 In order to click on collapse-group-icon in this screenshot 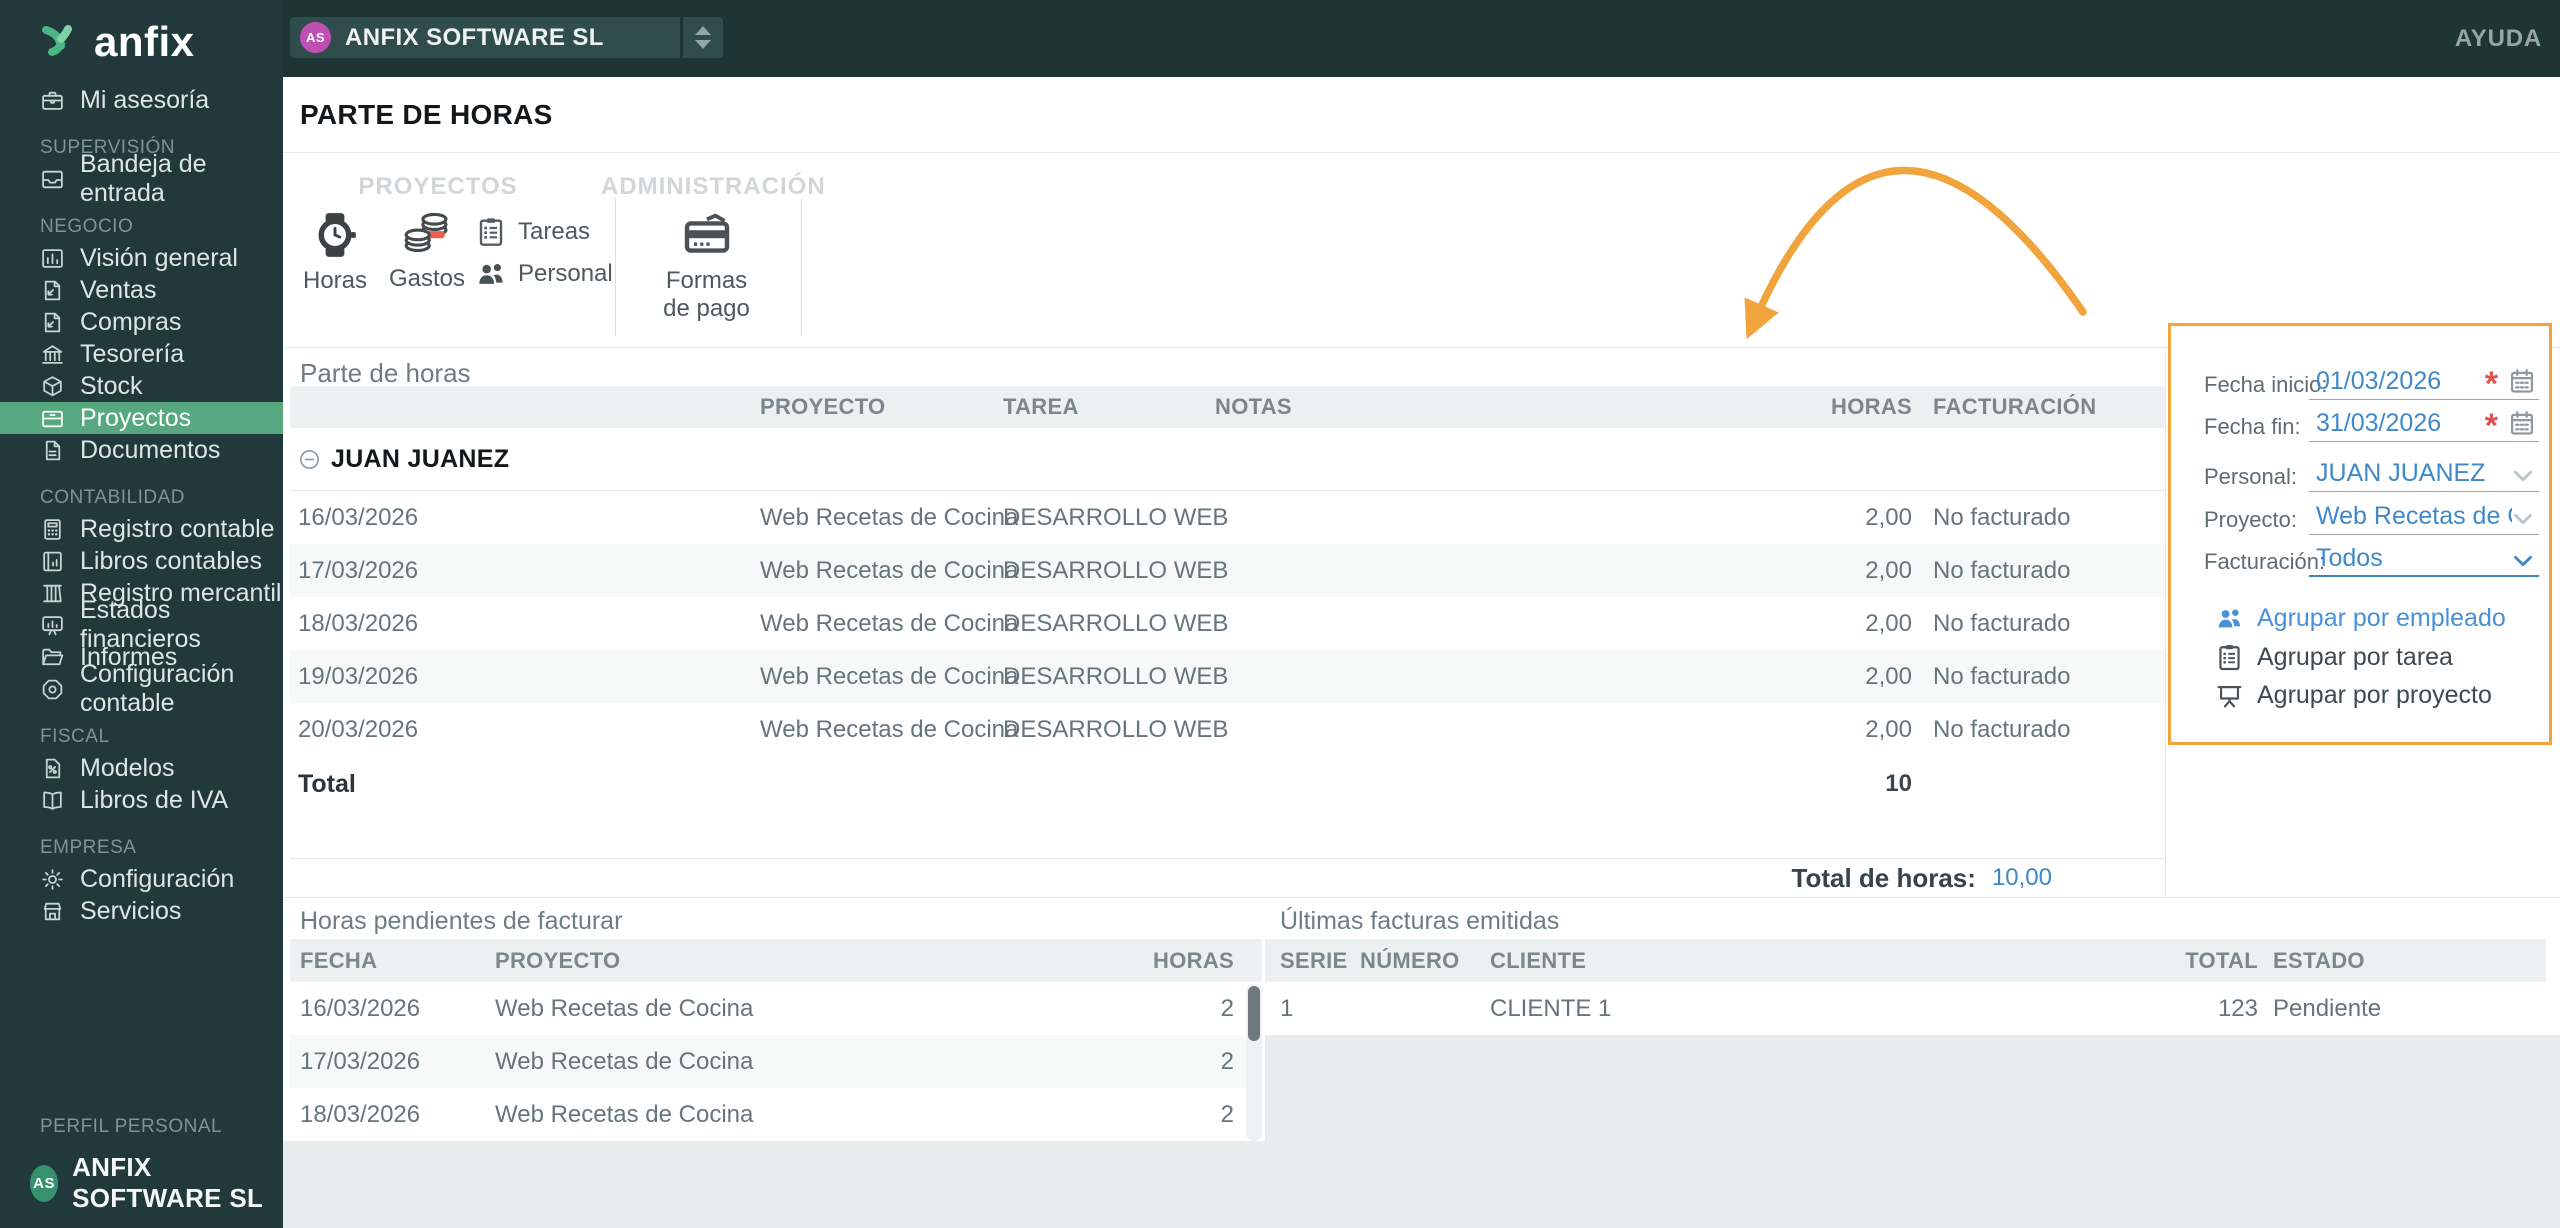, I will do `click(309, 459)`.